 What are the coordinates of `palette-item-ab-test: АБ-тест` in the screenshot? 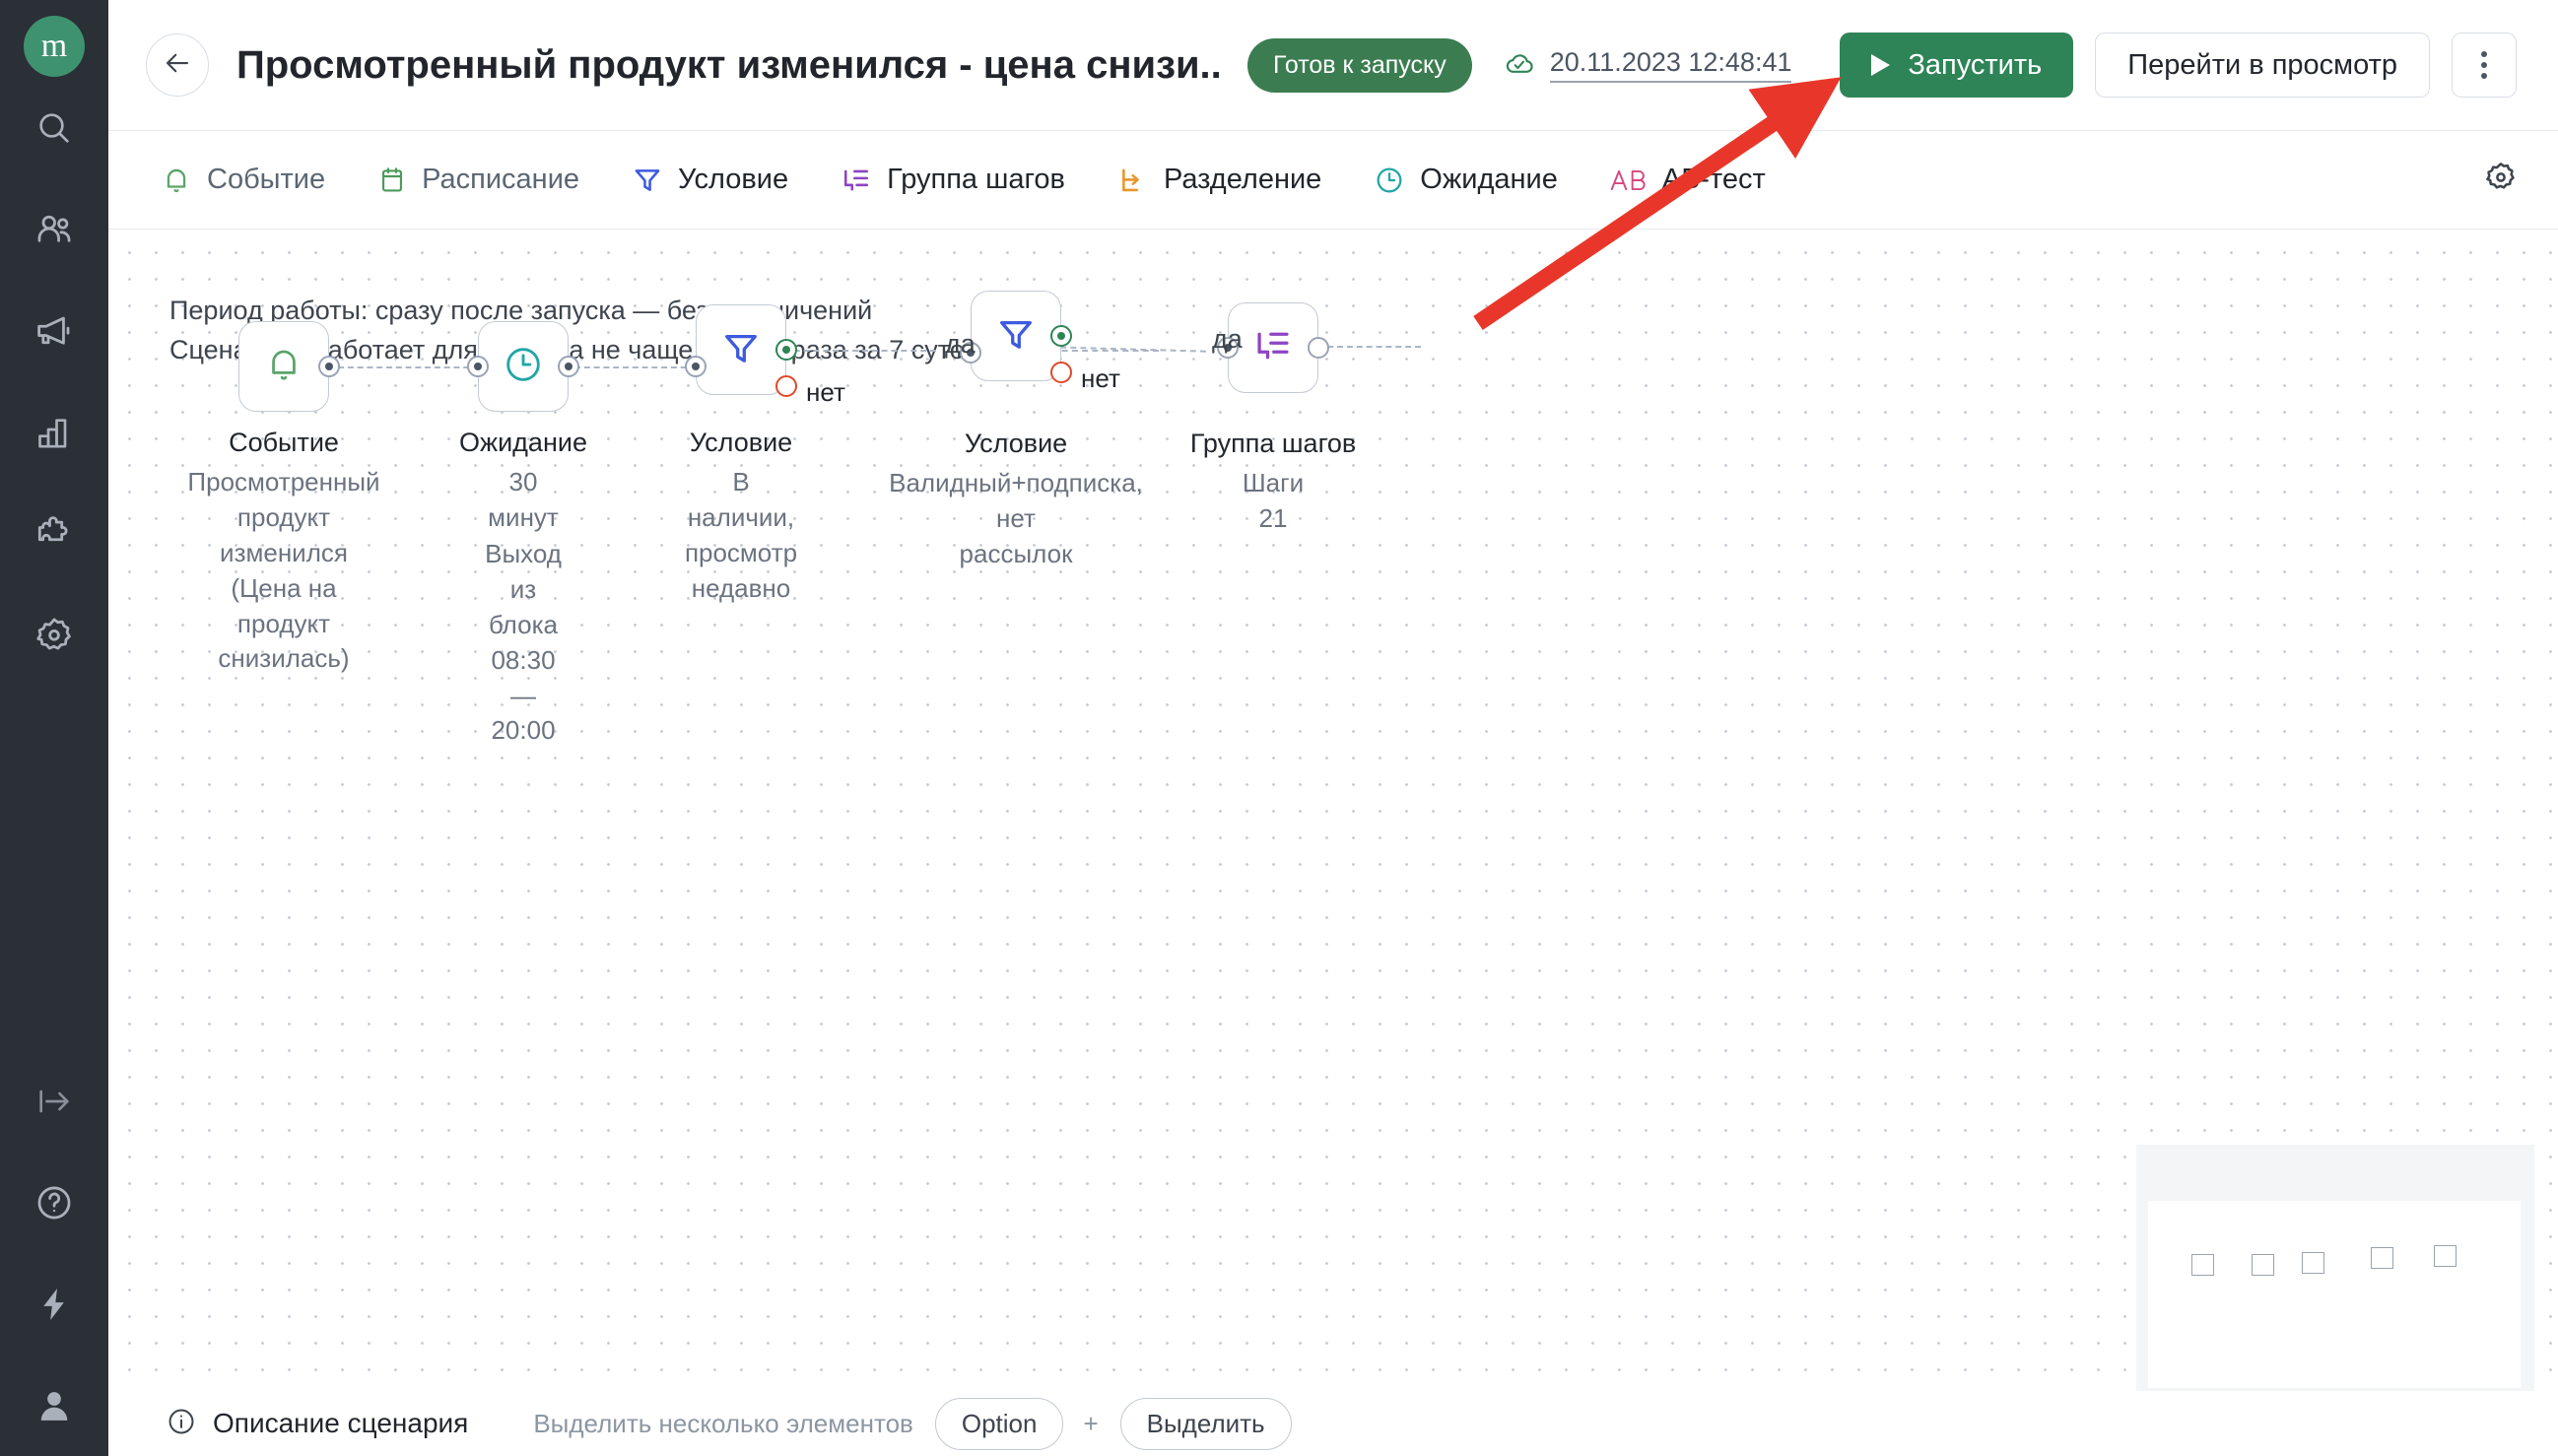 It's located at (1687, 180).